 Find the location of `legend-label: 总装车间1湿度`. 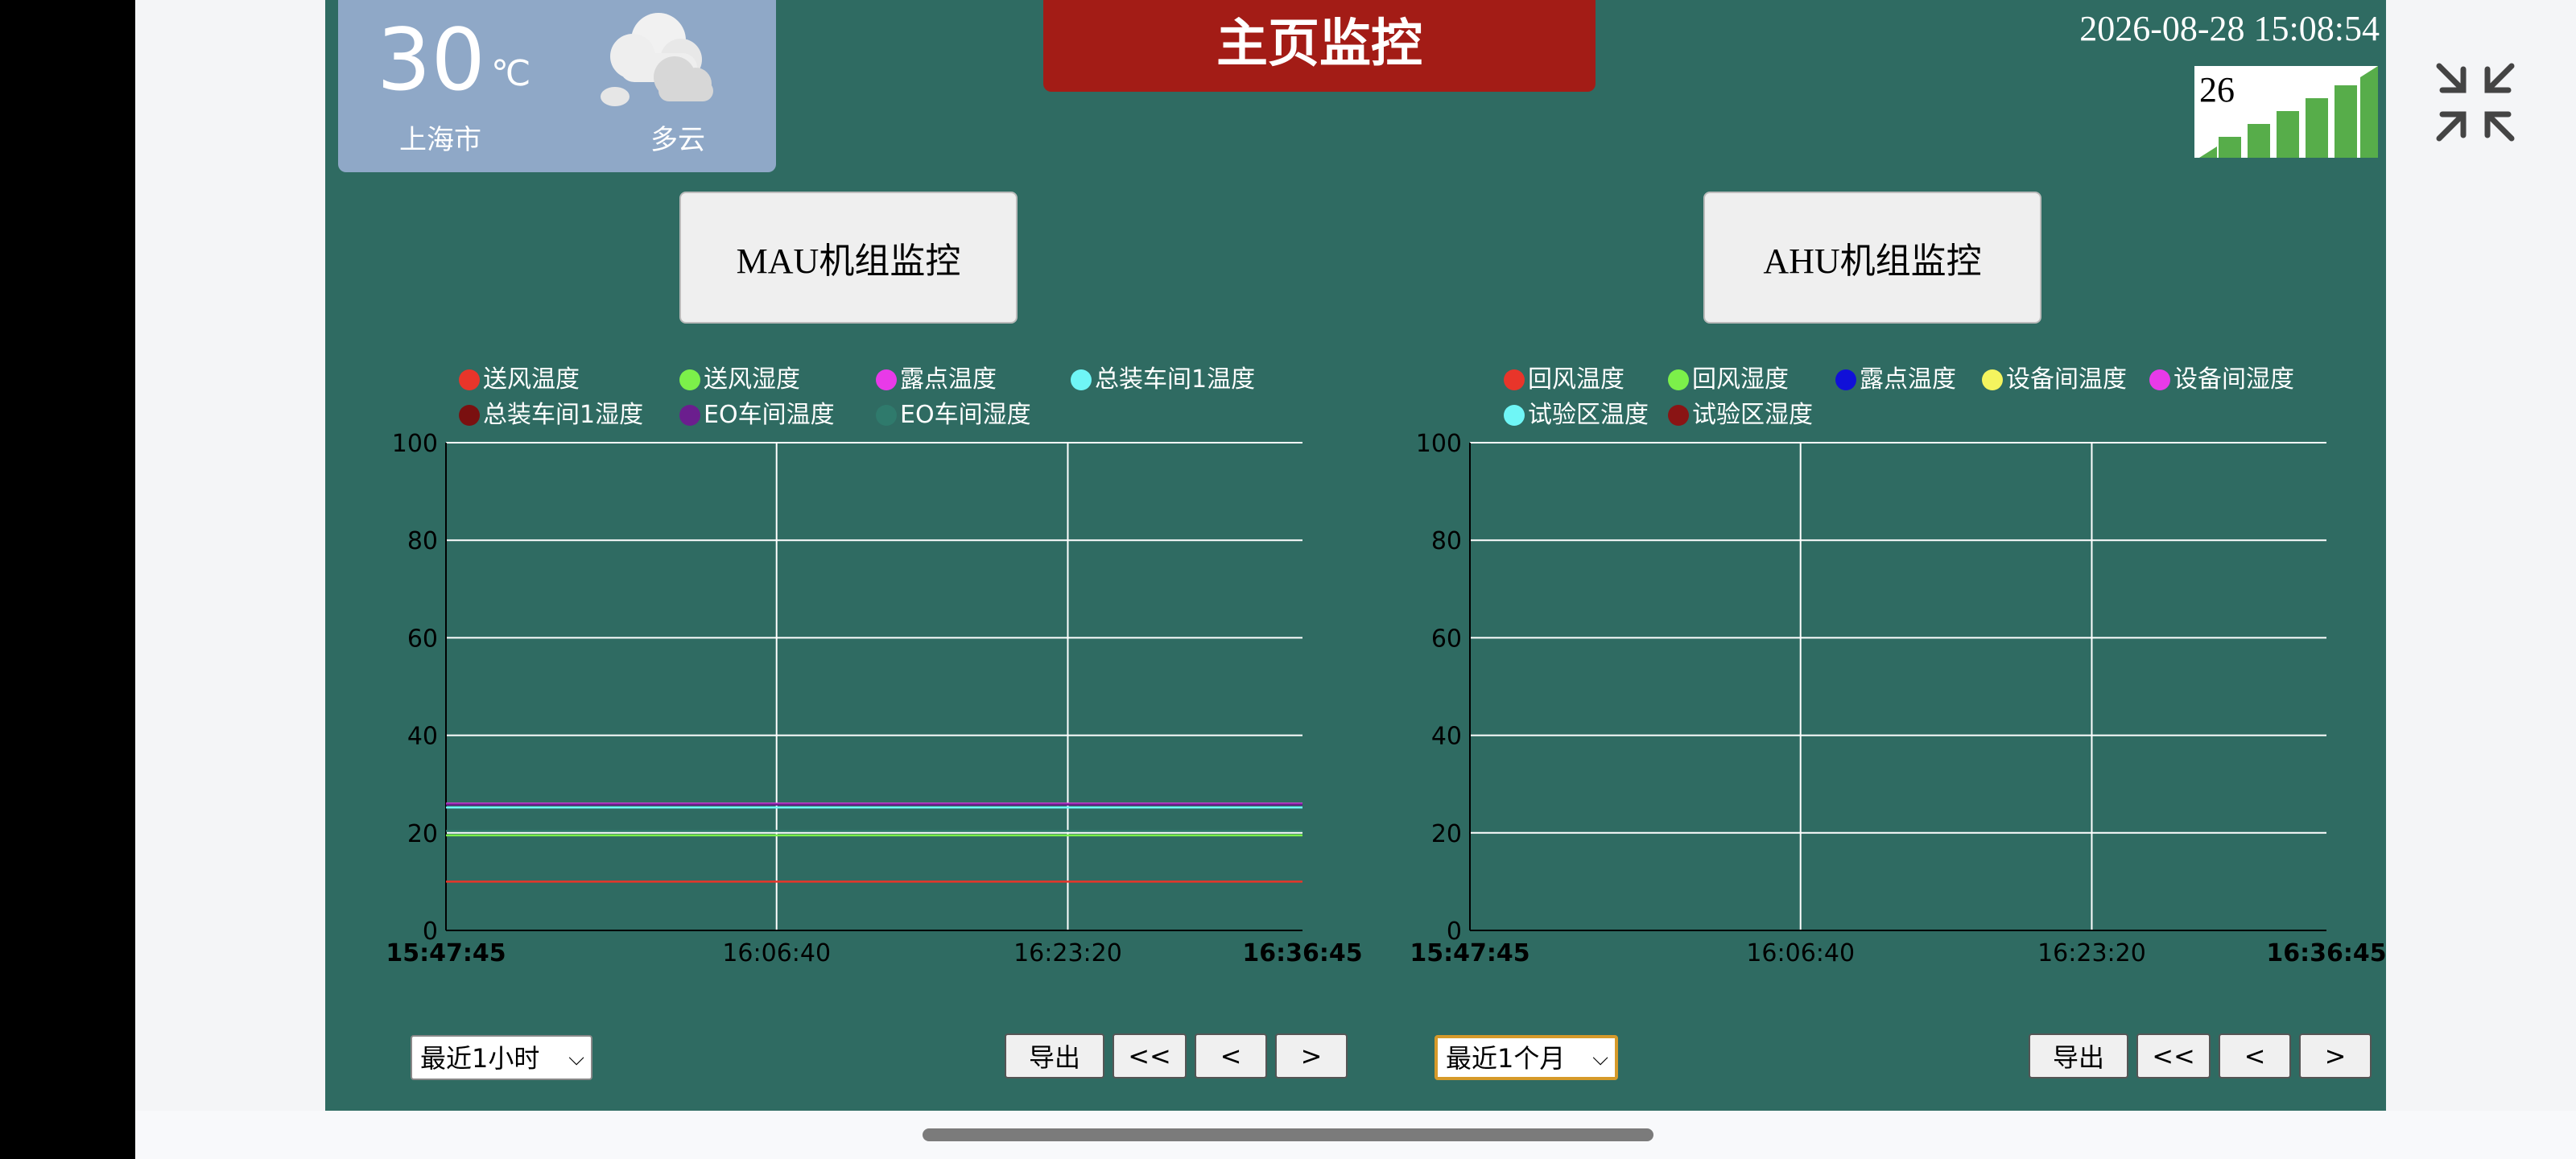

legend-label: 总装车间1湿度 is located at coordinates (563, 415).